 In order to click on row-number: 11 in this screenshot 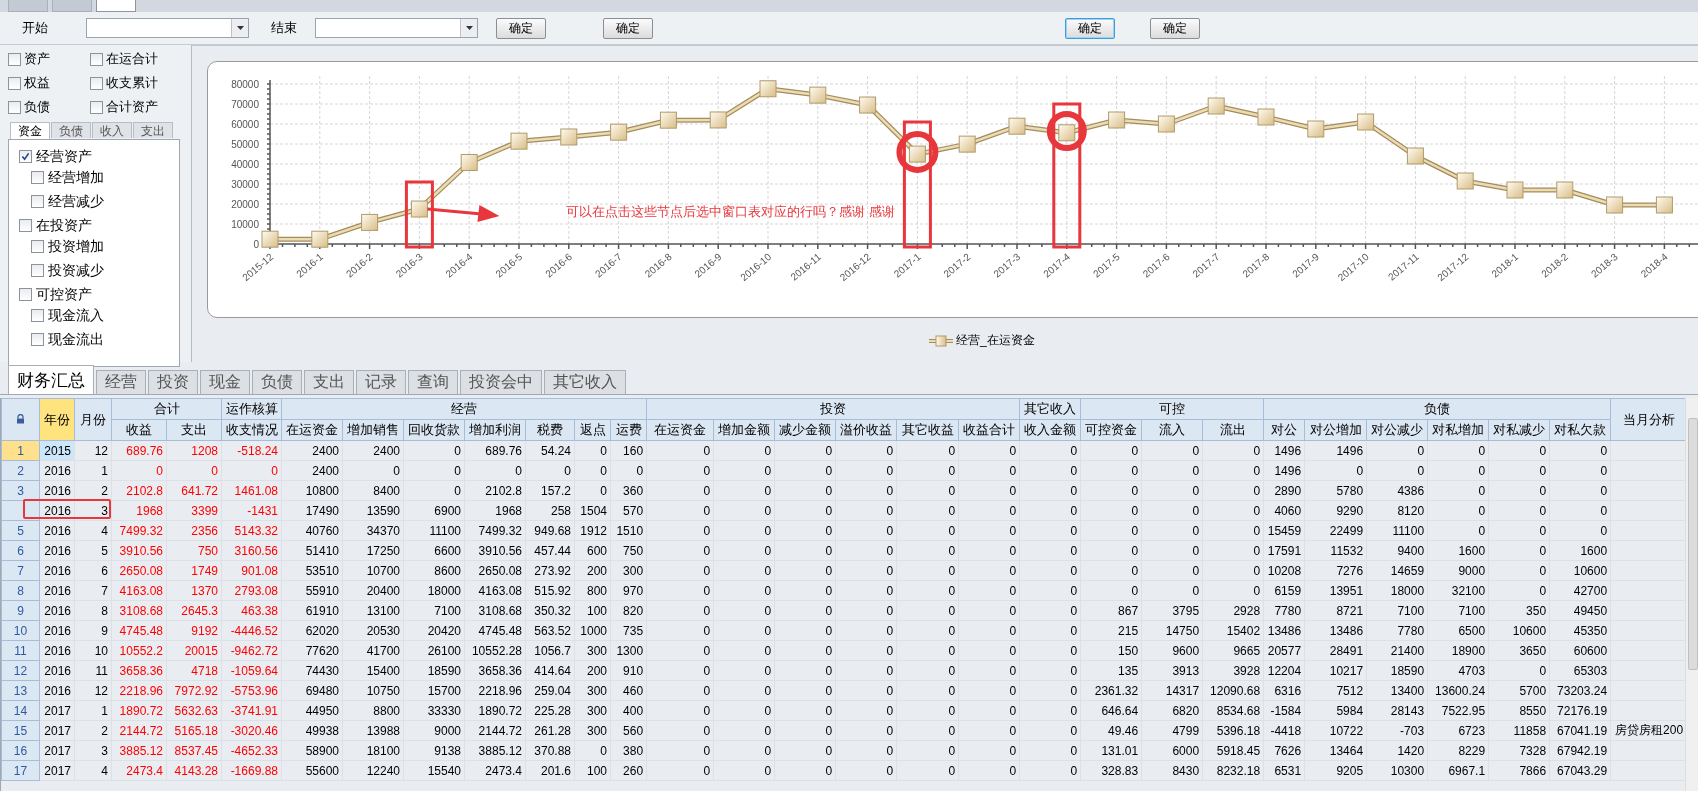, I will do `click(20, 650)`.